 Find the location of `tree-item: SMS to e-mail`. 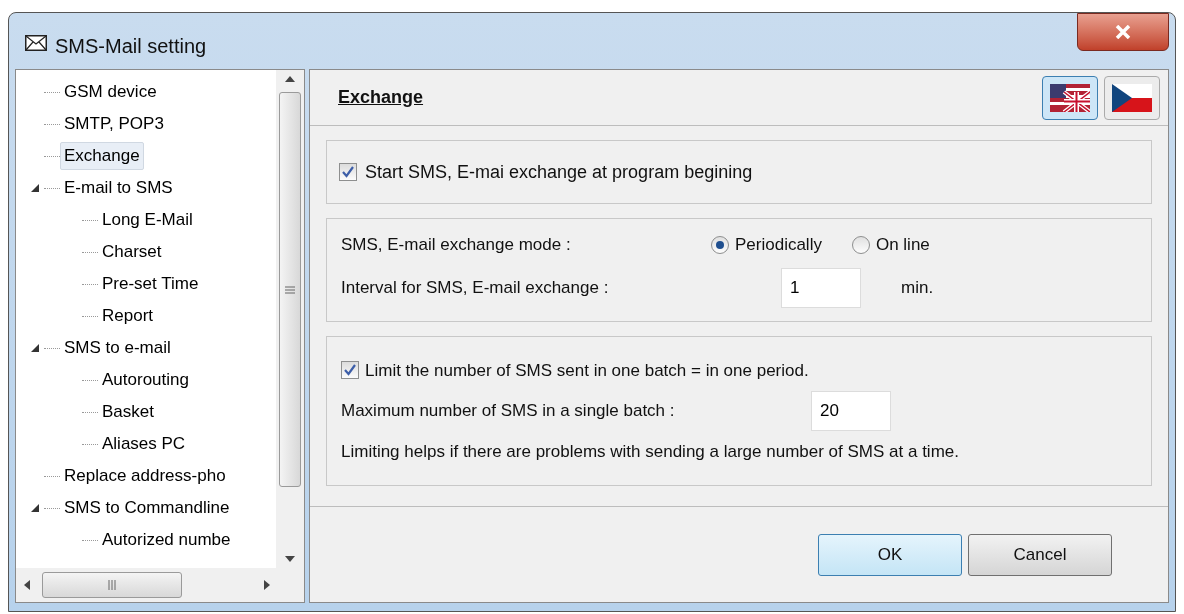

tree-item: SMS to e-mail is located at coordinates (117, 348).